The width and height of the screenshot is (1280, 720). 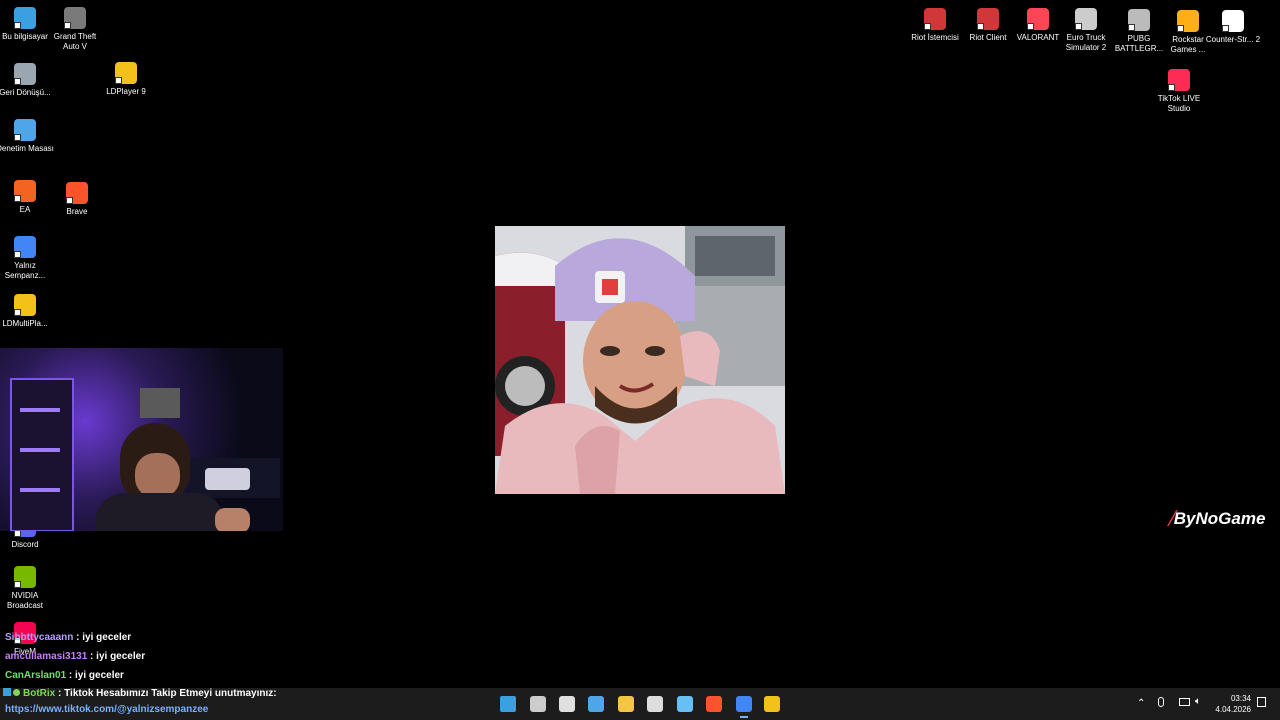 What do you see at coordinates (508, 704) in the screenshot?
I see `start-button-icon` at bounding box center [508, 704].